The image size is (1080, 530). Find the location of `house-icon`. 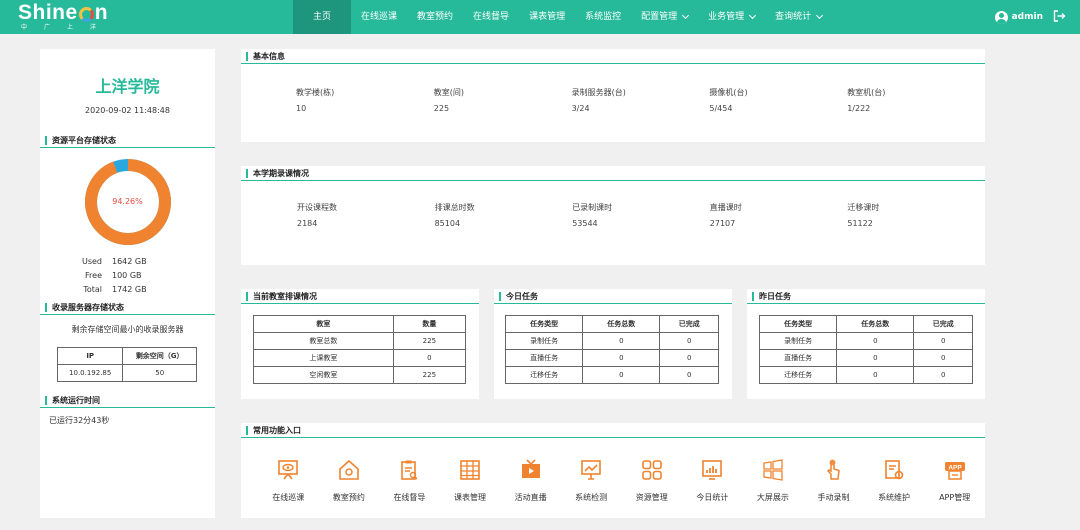

house-icon is located at coordinates (349, 470).